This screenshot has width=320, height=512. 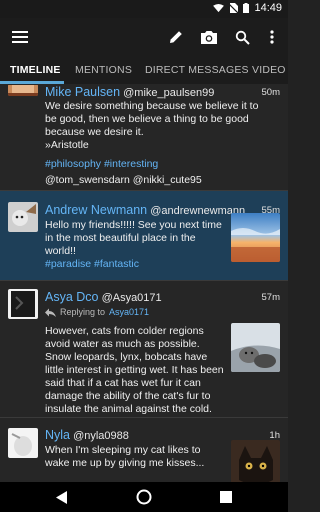 I want to click on author-name: Andrew Newmann, so click(x=96, y=210).